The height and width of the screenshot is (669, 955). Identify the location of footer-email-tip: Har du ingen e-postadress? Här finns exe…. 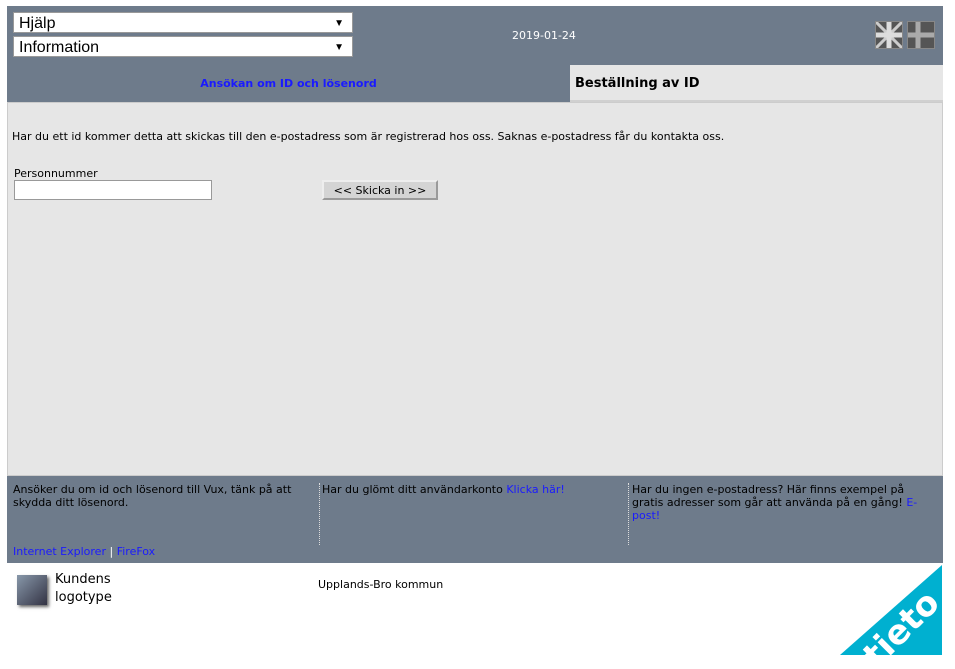
(782, 502).